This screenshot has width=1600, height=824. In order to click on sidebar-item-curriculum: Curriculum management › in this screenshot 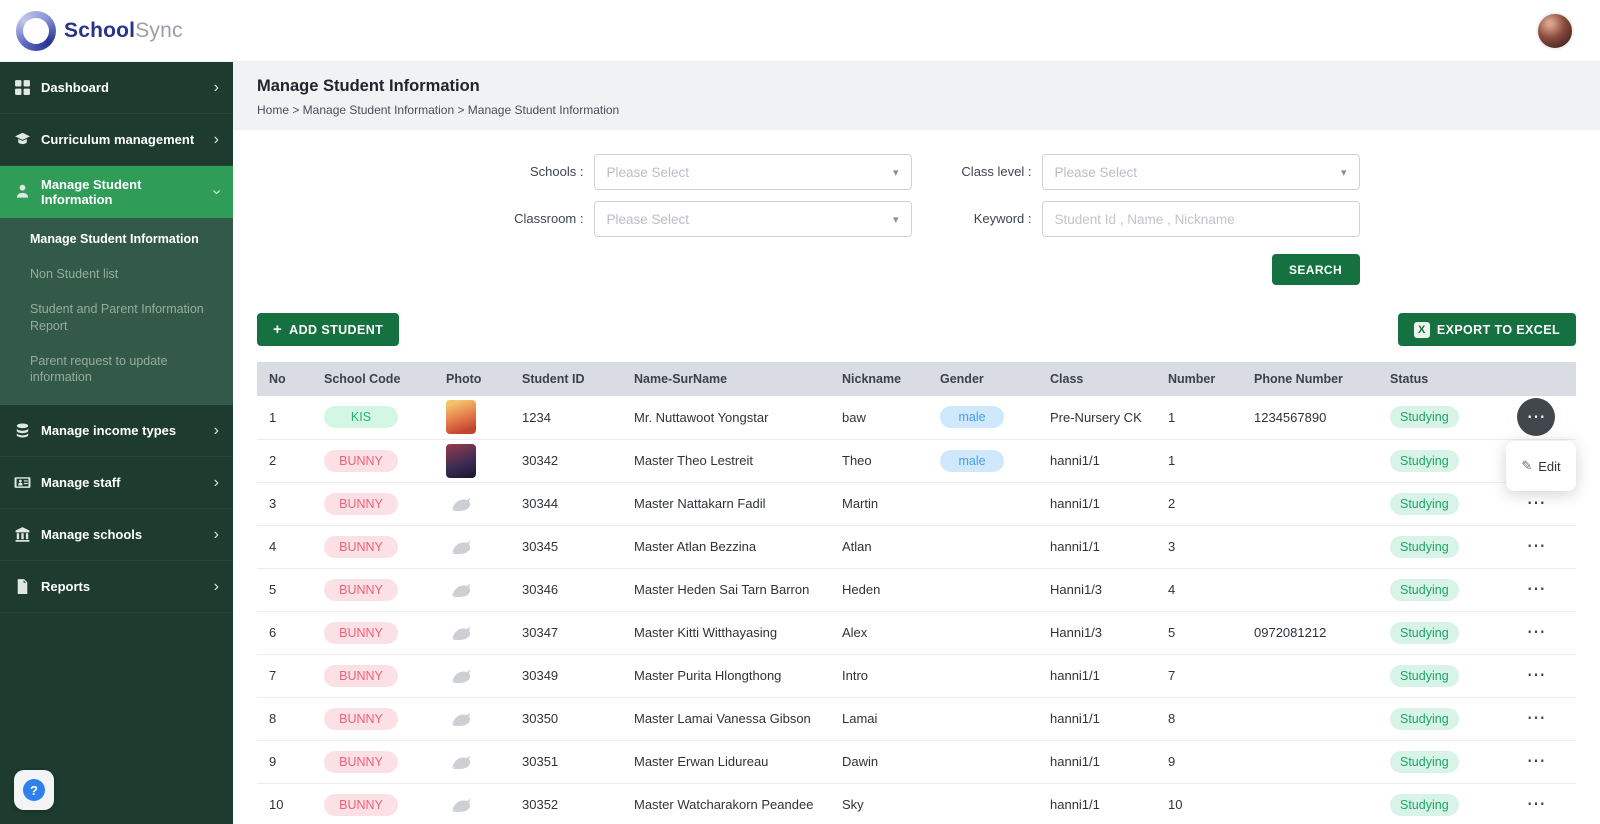, I will do `click(116, 140)`.